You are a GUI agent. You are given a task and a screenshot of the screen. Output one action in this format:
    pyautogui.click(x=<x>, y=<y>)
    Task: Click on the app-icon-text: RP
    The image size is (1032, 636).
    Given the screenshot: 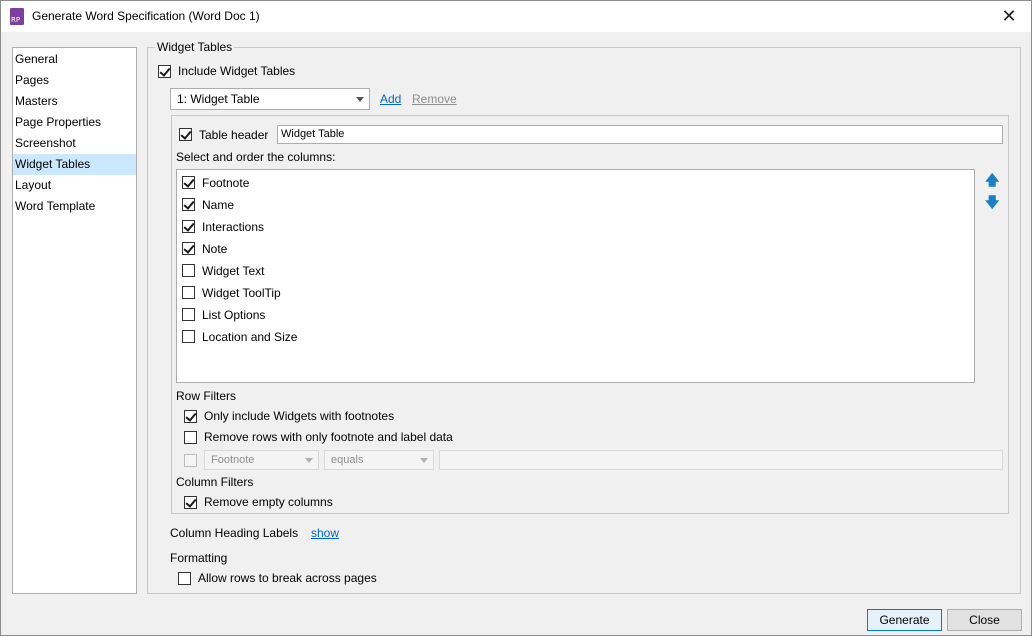 What is the action you would take?
    pyautogui.click(x=16, y=20)
    